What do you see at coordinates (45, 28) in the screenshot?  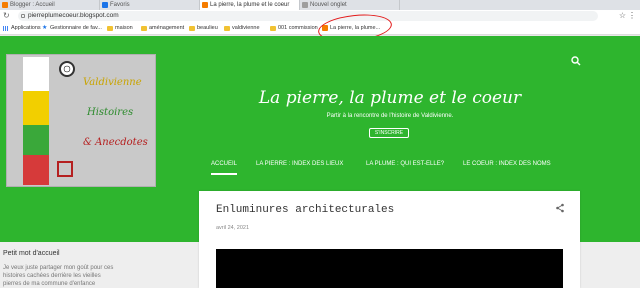 I see `star-icon: ★` at bounding box center [45, 28].